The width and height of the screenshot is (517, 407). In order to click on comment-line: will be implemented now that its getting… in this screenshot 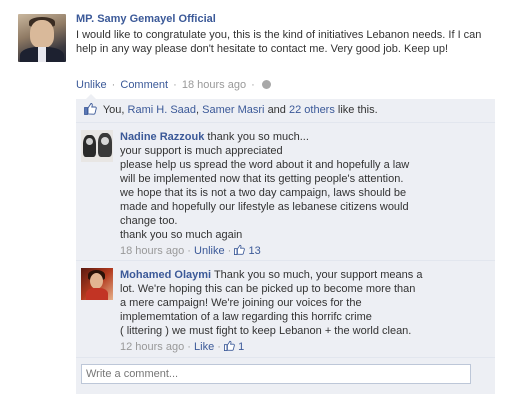, I will do `click(262, 179)`.